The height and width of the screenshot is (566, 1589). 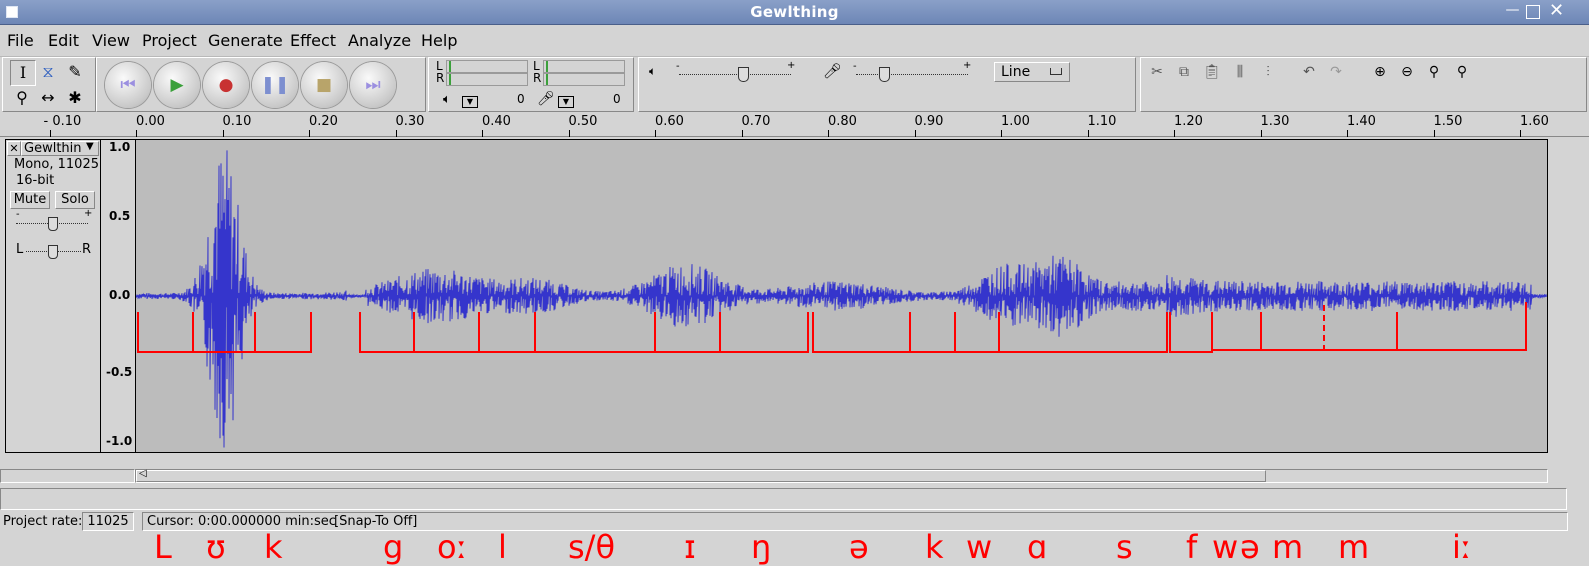 What do you see at coordinates (128, 85) in the screenshot?
I see `skip-start-button: ⏮` at bounding box center [128, 85].